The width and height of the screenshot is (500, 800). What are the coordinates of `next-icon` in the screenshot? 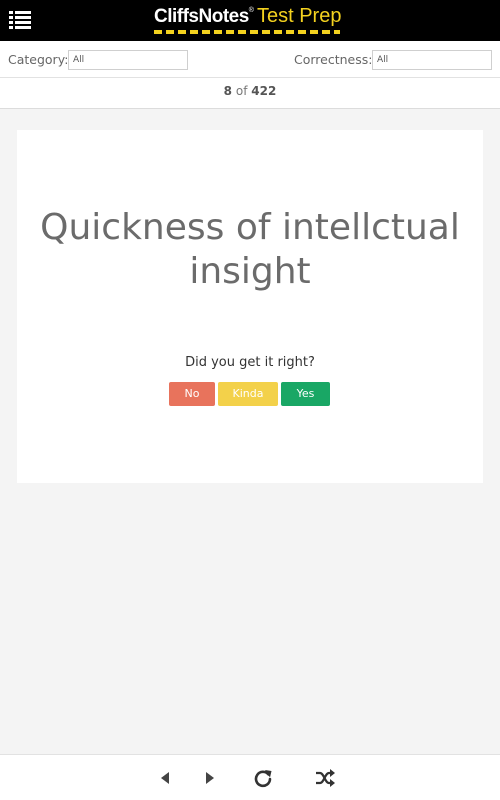 It's located at (210, 778).